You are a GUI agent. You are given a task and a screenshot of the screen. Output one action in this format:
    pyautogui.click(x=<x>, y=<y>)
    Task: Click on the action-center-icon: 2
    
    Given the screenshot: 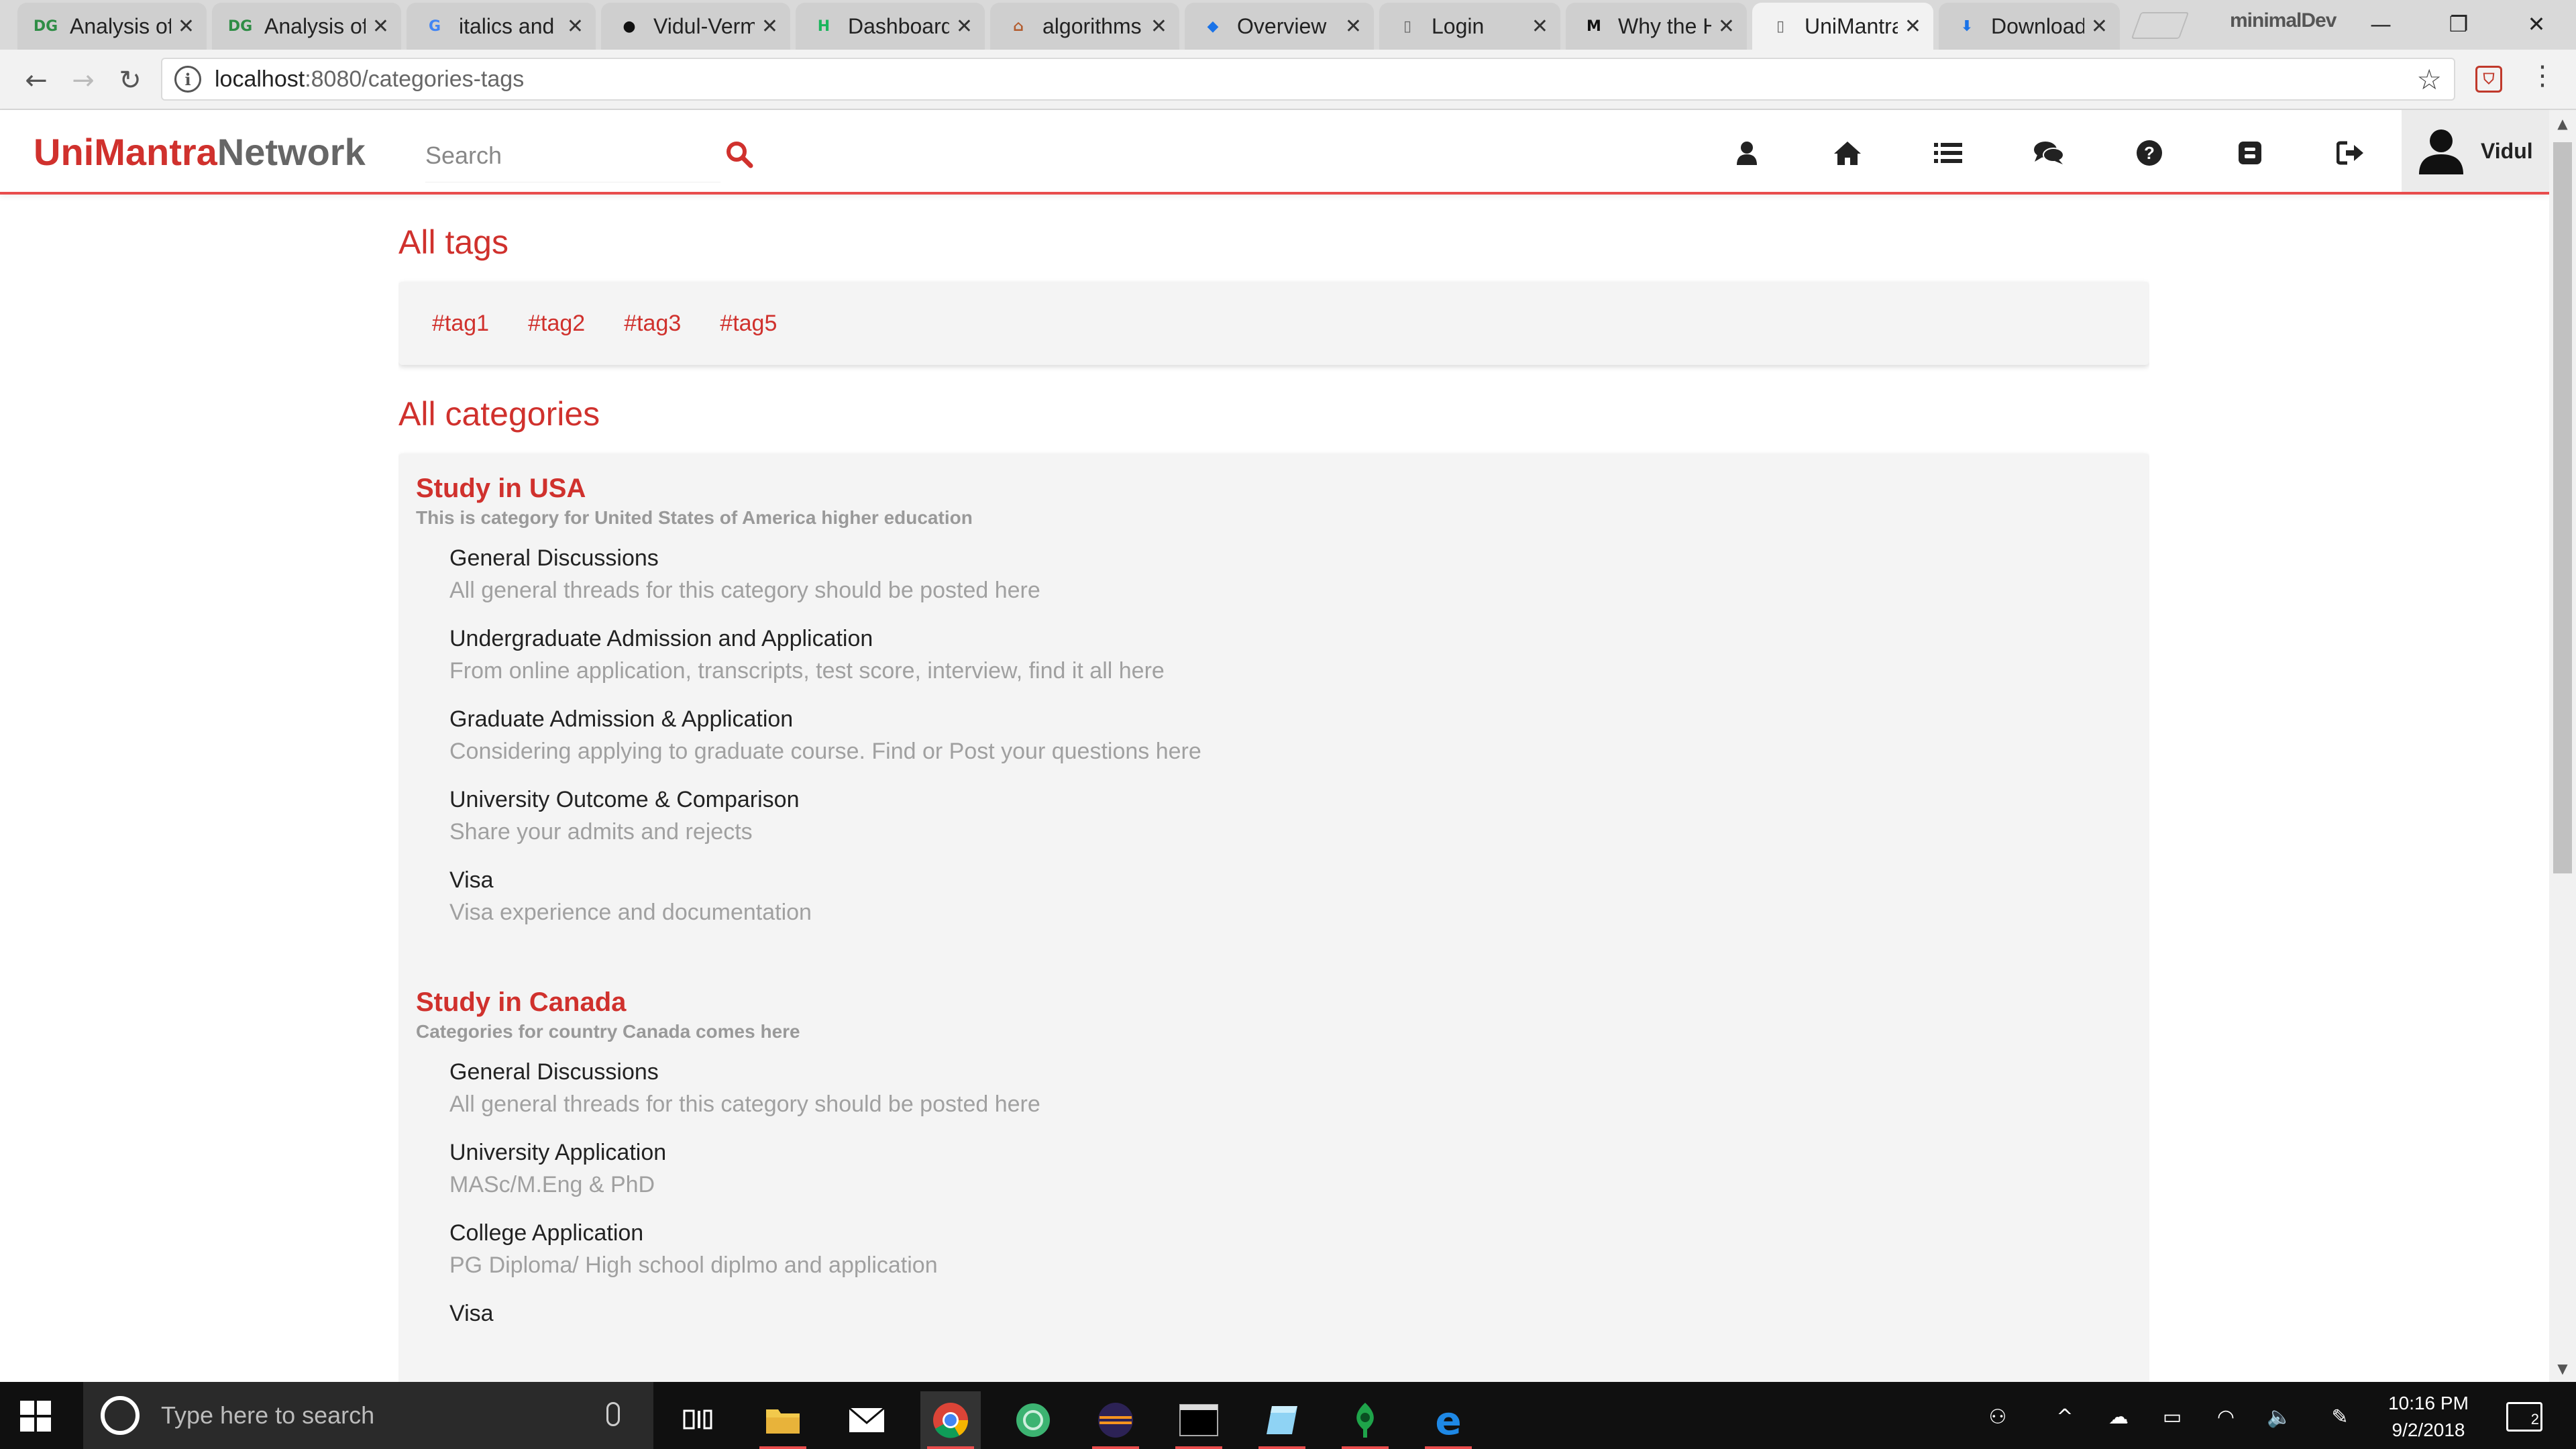 What is the action you would take?
    pyautogui.click(x=2524, y=1417)
    